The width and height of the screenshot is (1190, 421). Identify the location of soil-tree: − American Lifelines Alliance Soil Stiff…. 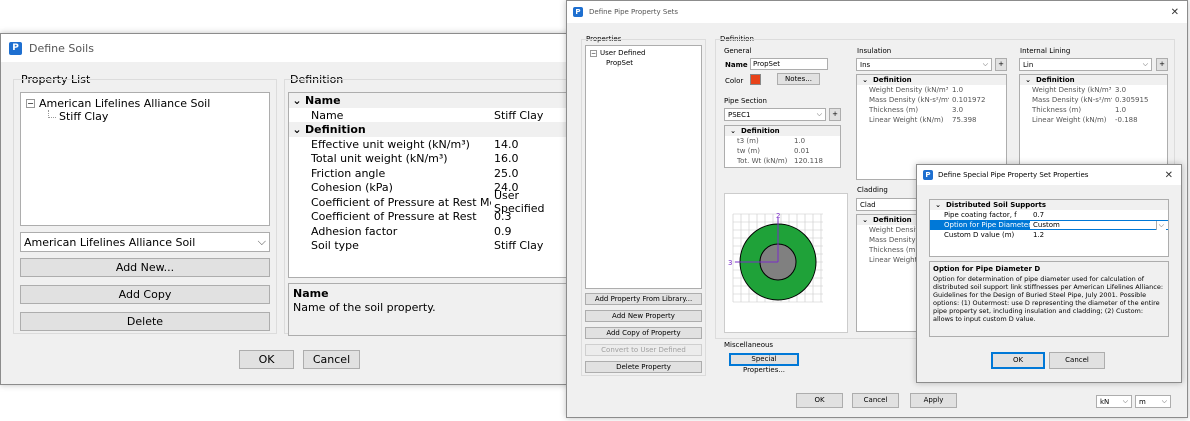
(145, 159).